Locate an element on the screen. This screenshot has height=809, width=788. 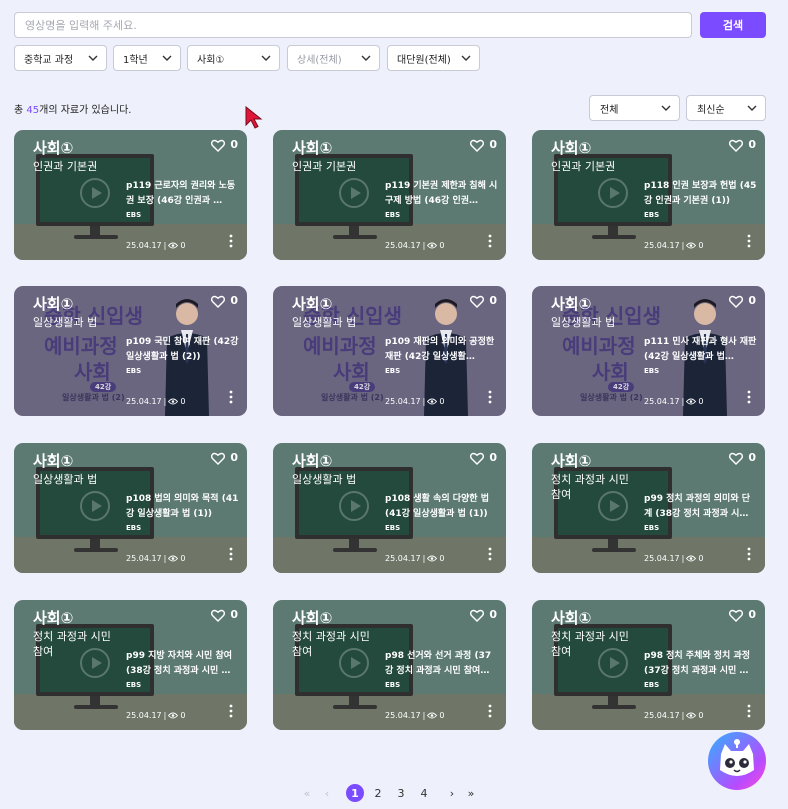
detail-select: 상세(전체) is located at coordinates (333, 58).